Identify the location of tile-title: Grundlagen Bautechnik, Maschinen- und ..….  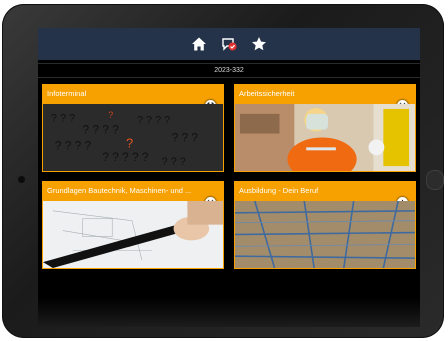
(133, 191).